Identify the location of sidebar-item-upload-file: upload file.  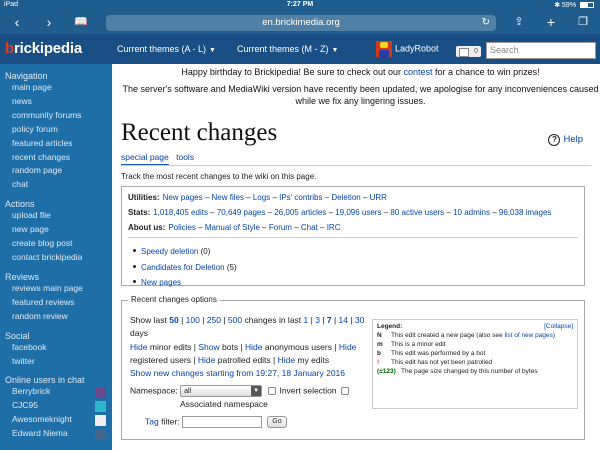
(58, 216).